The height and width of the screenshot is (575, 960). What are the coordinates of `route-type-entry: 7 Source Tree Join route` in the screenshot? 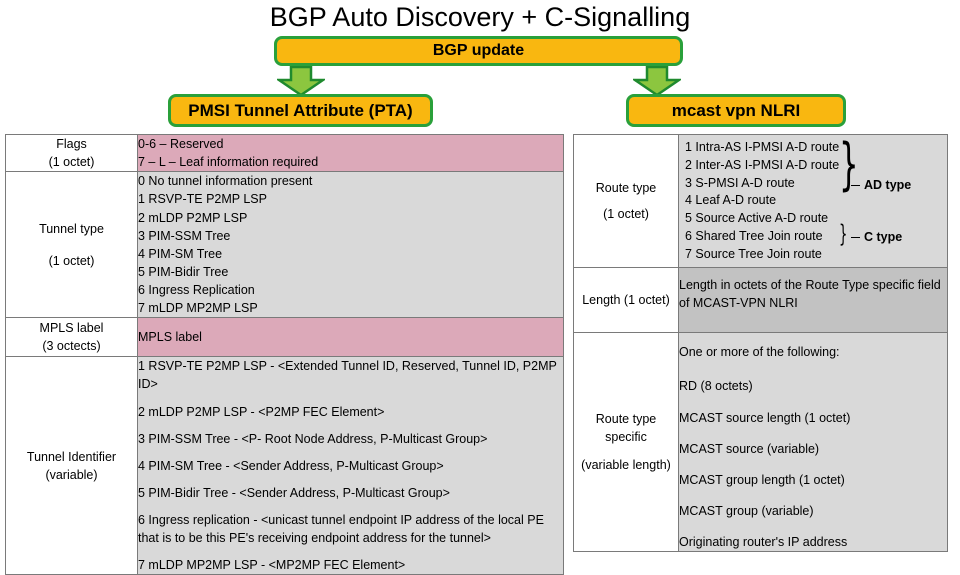 It's located at (753, 253).